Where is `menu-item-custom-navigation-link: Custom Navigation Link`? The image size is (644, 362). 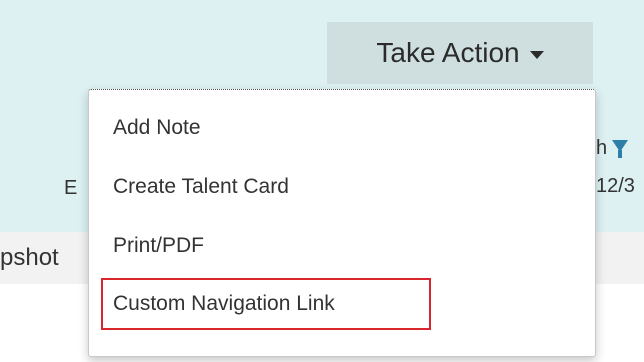
menu-item-custom-navigation-link: Custom Navigation Link is located at coordinates (266, 304).